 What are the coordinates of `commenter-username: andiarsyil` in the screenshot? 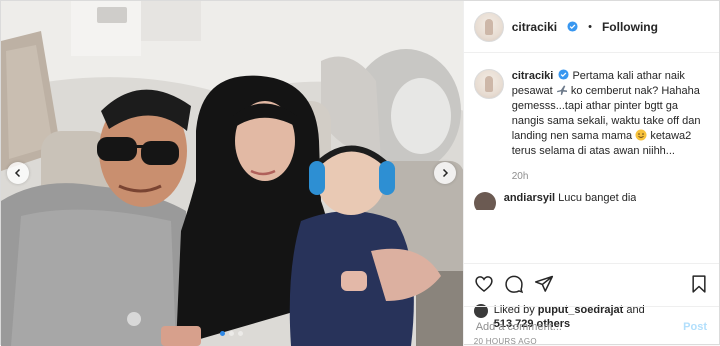 It's located at (529, 198).